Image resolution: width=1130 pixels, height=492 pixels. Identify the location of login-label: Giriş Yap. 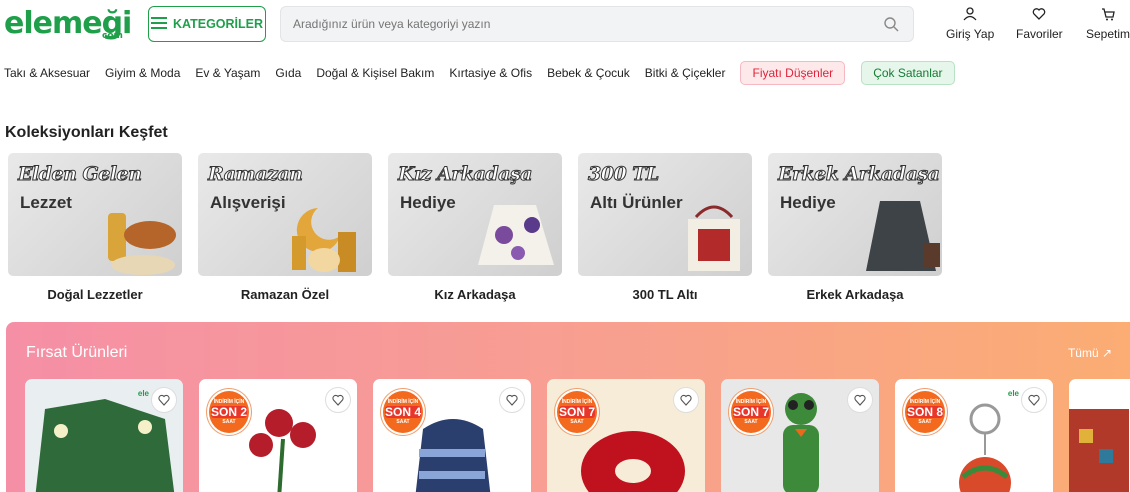
(970, 34).